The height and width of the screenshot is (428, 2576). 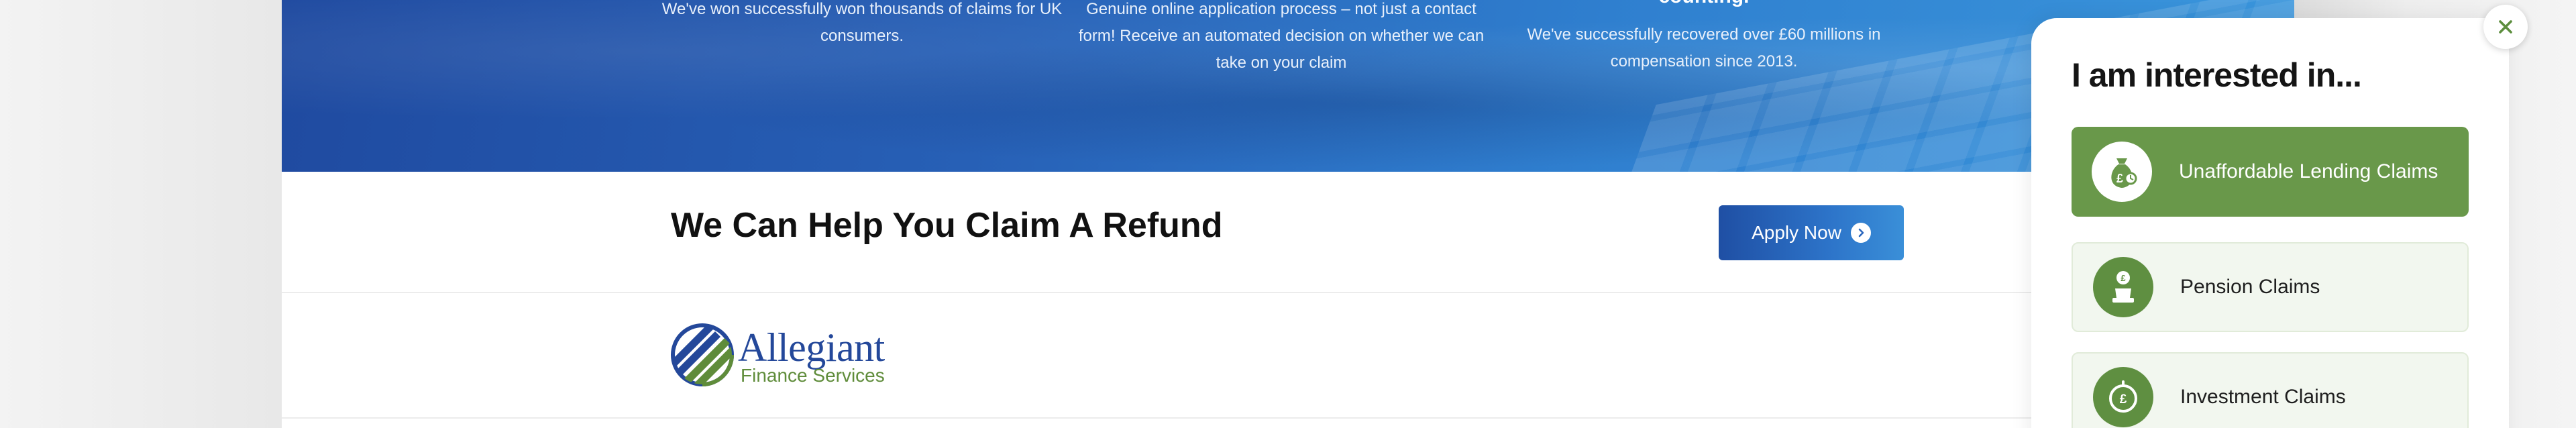 I want to click on money-bag-icon: £, so click(x=2122, y=172).